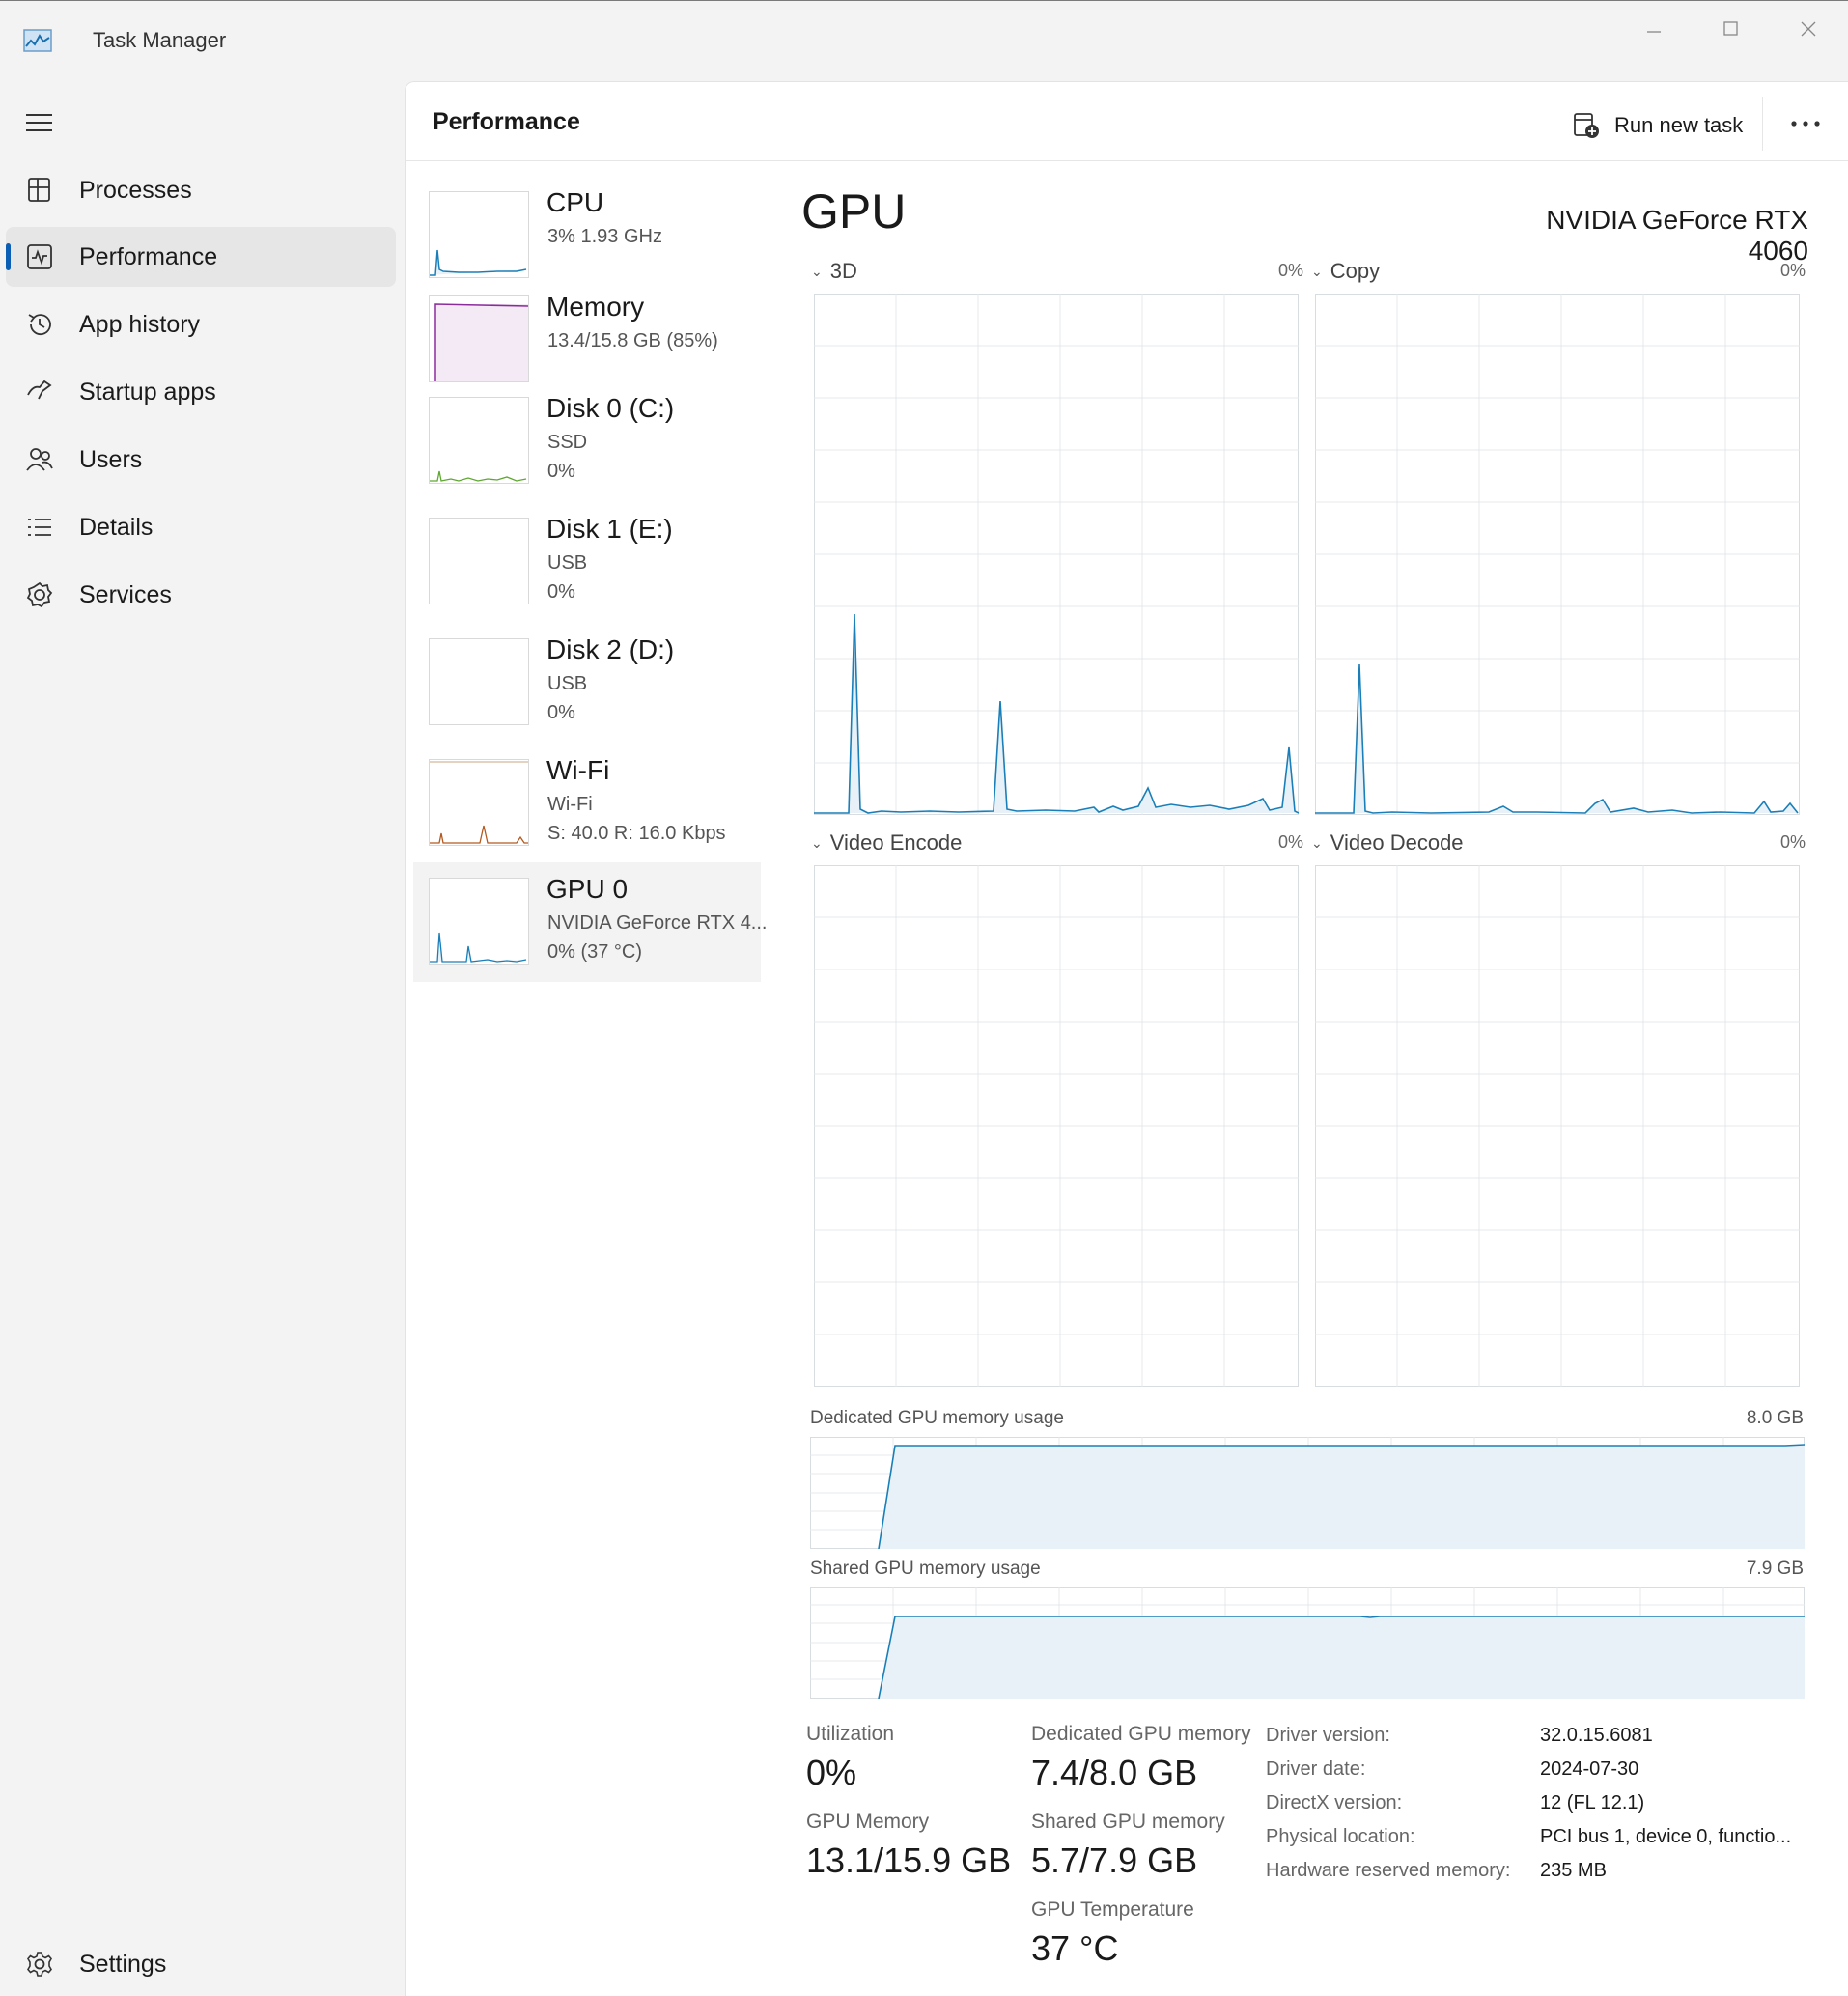  What do you see at coordinates (123, 1964) in the screenshot?
I see `settings-label: Settings` at bounding box center [123, 1964].